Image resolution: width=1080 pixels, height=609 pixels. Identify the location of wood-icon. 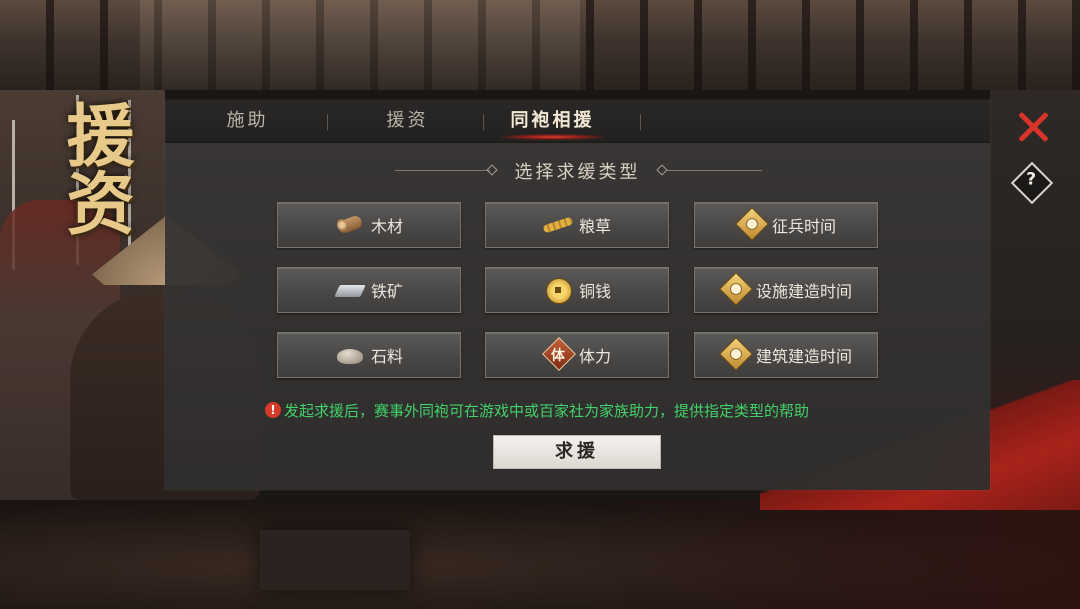
(350, 225).